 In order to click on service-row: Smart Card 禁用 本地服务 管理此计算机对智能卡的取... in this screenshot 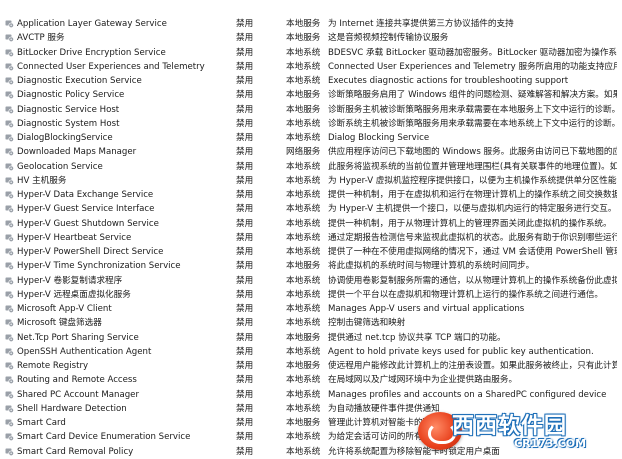, I will do `click(311, 423)`.